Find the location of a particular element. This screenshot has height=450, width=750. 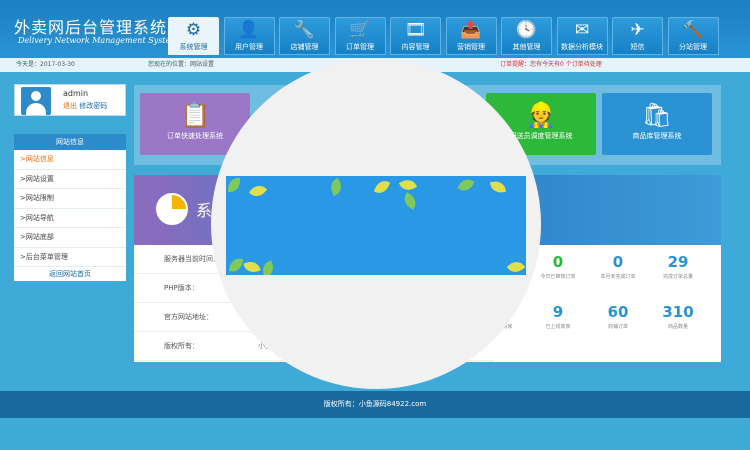

loading-sky-image is located at coordinates (376, 225).